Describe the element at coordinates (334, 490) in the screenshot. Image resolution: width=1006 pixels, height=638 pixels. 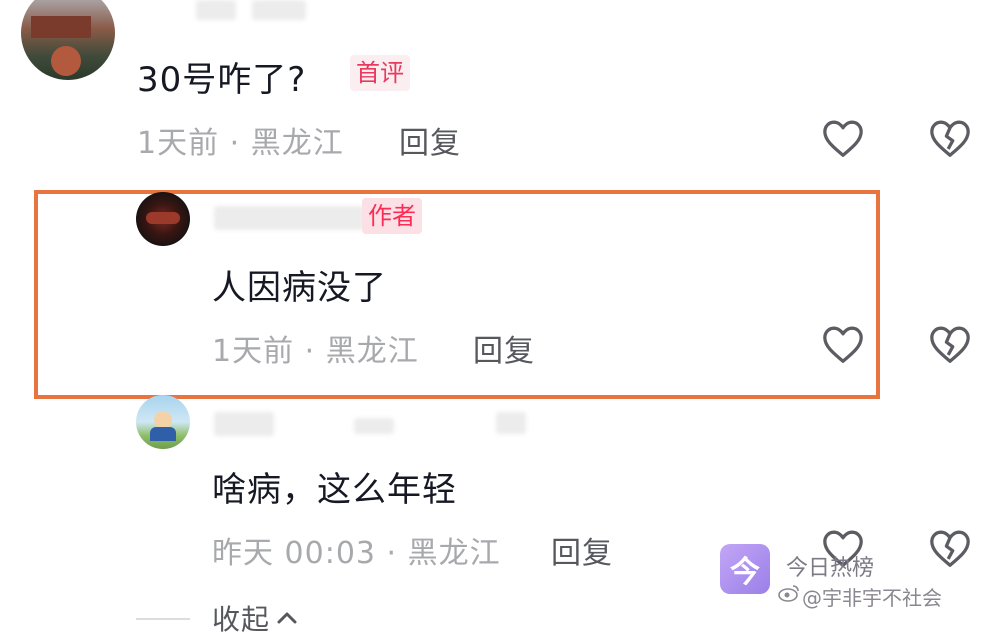
I see `comment-text: 啥病，这么年轻` at that location.